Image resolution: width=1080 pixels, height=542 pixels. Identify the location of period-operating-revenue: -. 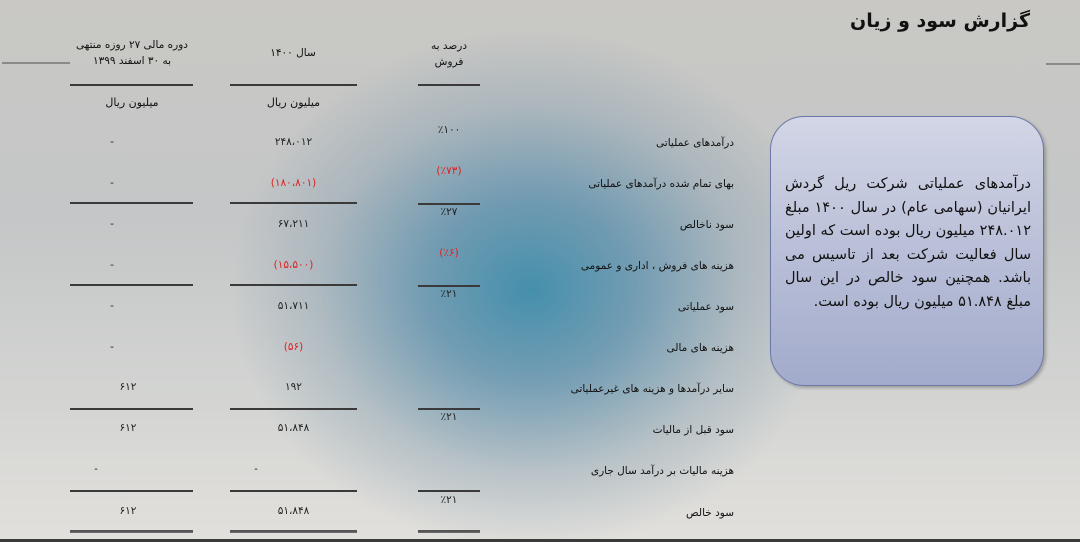
(112, 142).